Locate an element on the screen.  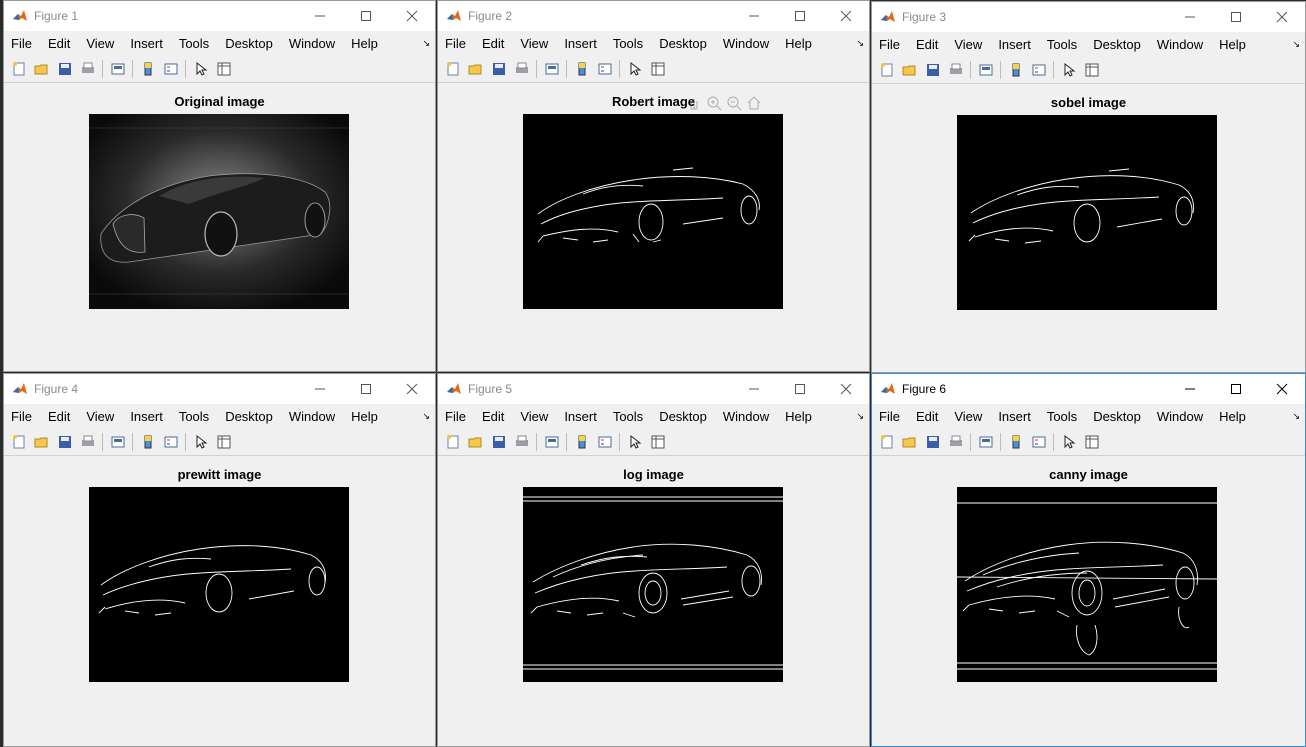
title-bar: Figure 1 is located at coordinates (219, 16).